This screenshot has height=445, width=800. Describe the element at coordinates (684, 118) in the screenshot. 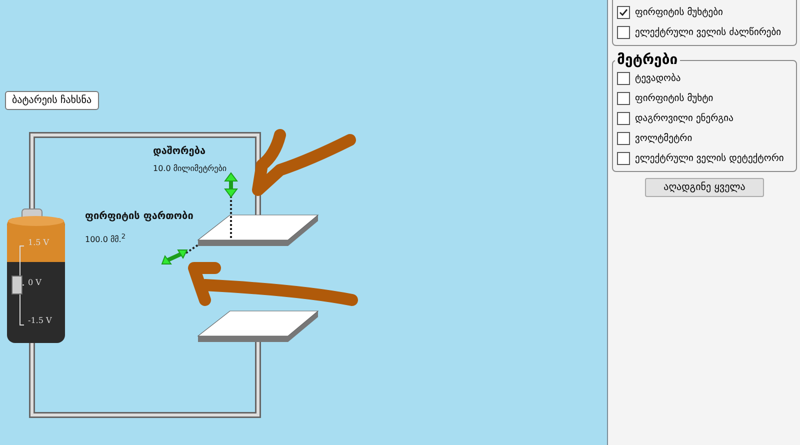

I see `checkbox-label: დაგროვილი ენერგია` at that location.